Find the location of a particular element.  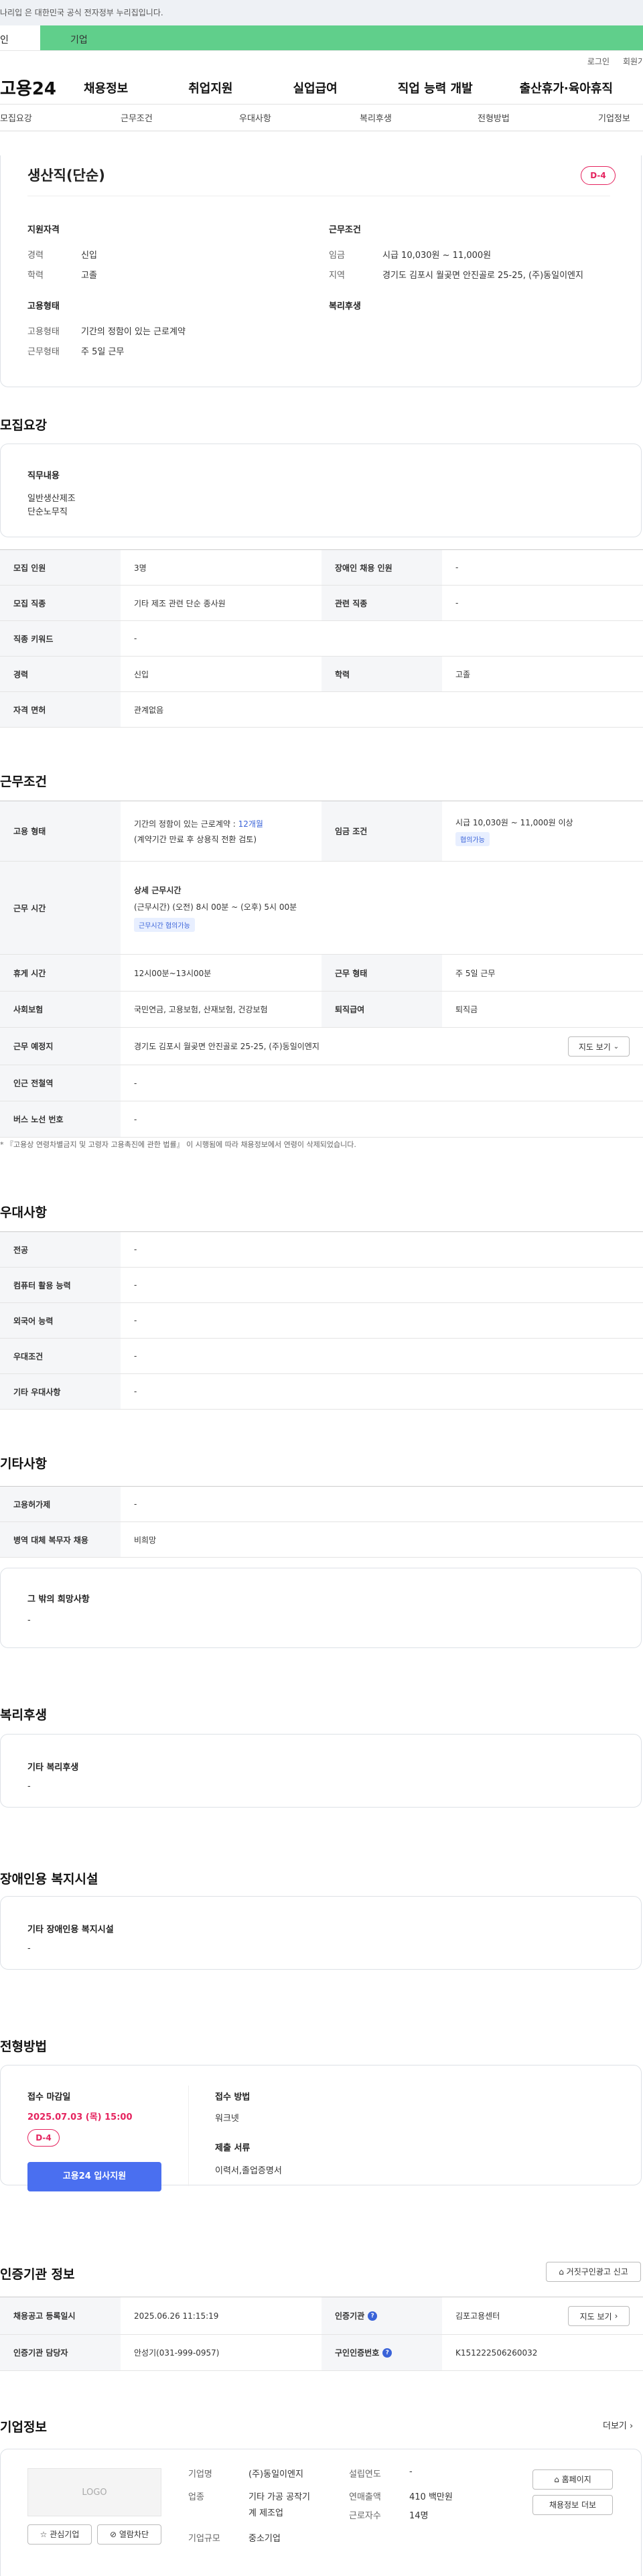

career-key: 경력 is located at coordinates (35, 256).